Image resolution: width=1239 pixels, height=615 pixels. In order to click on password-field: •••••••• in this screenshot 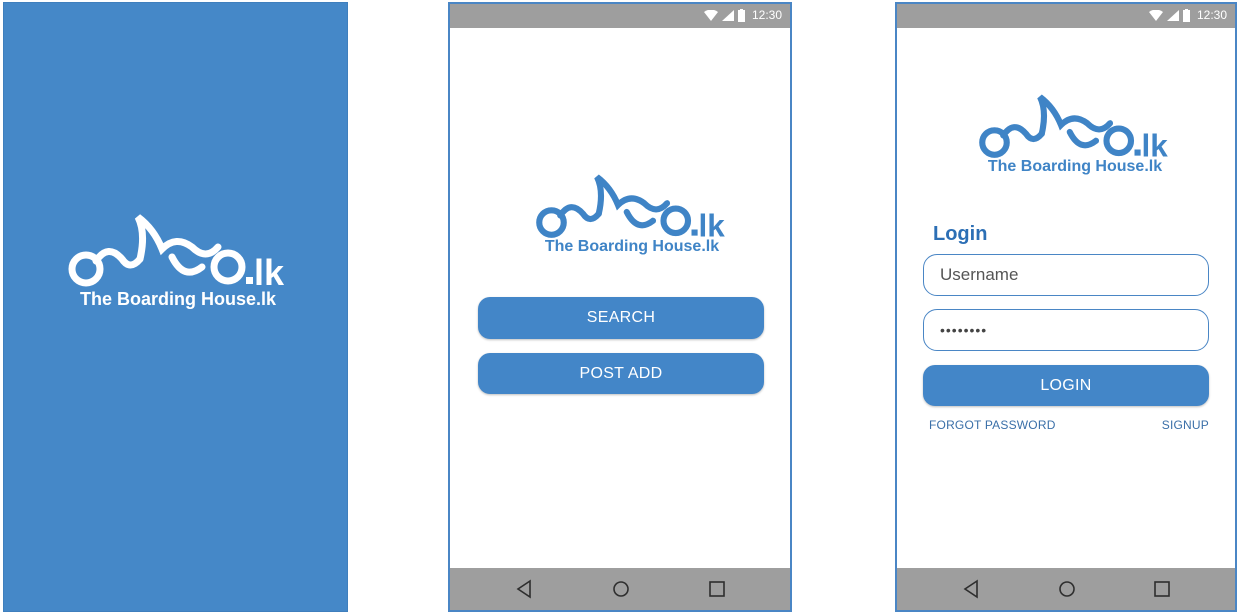, I will do `click(1066, 330)`.